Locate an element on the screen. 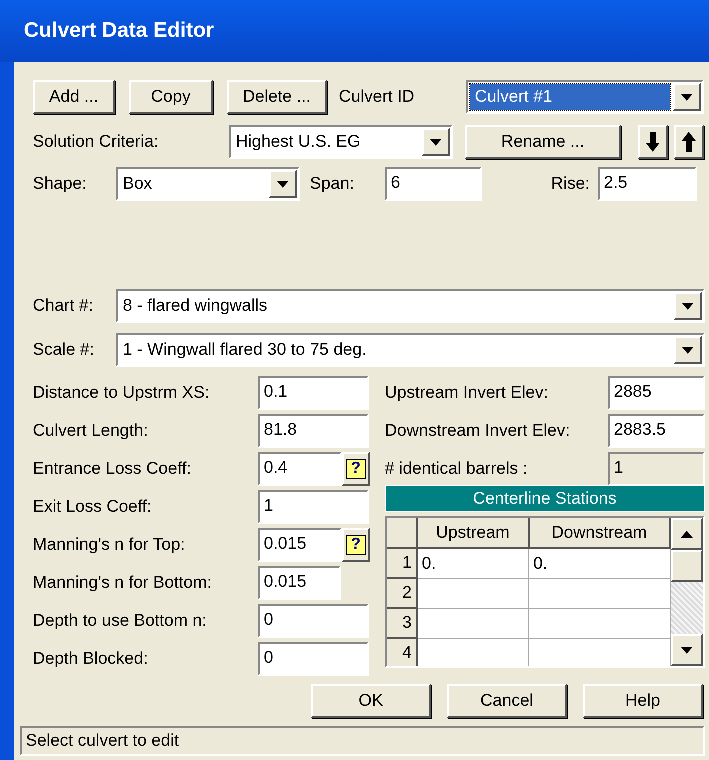 The height and width of the screenshot is (760, 709). field-label: # identical barrels : is located at coordinates (457, 469).